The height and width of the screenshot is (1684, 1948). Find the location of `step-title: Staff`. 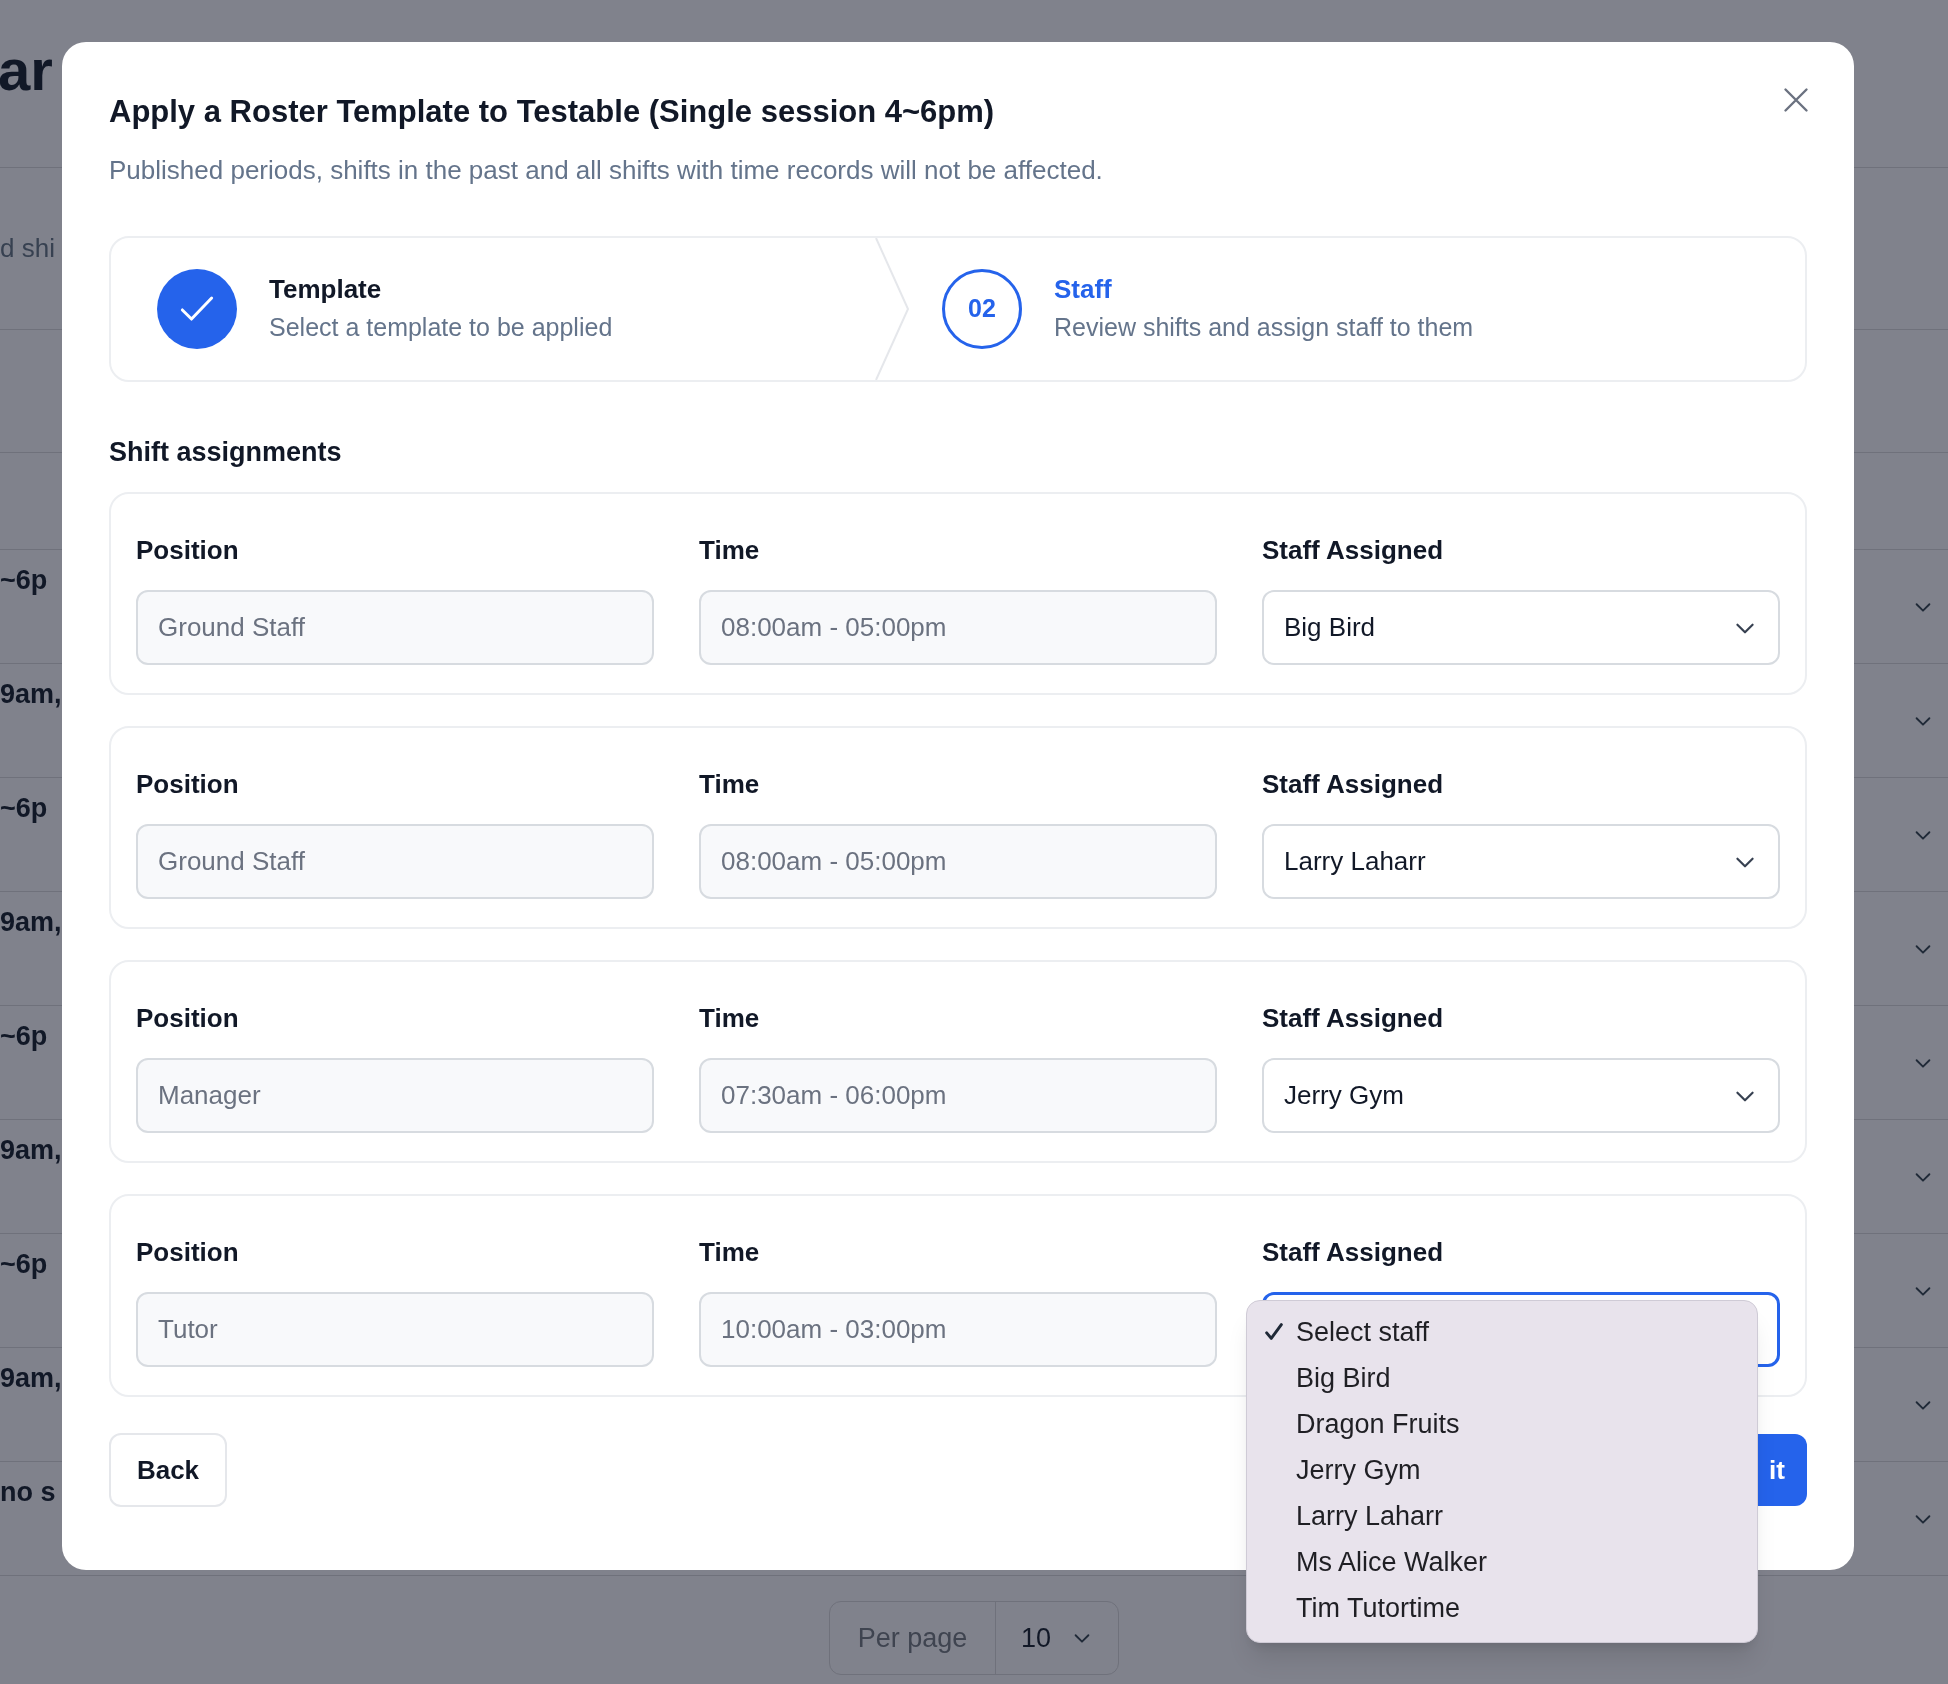

step-title: Staff is located at coordinates (1083, 289).